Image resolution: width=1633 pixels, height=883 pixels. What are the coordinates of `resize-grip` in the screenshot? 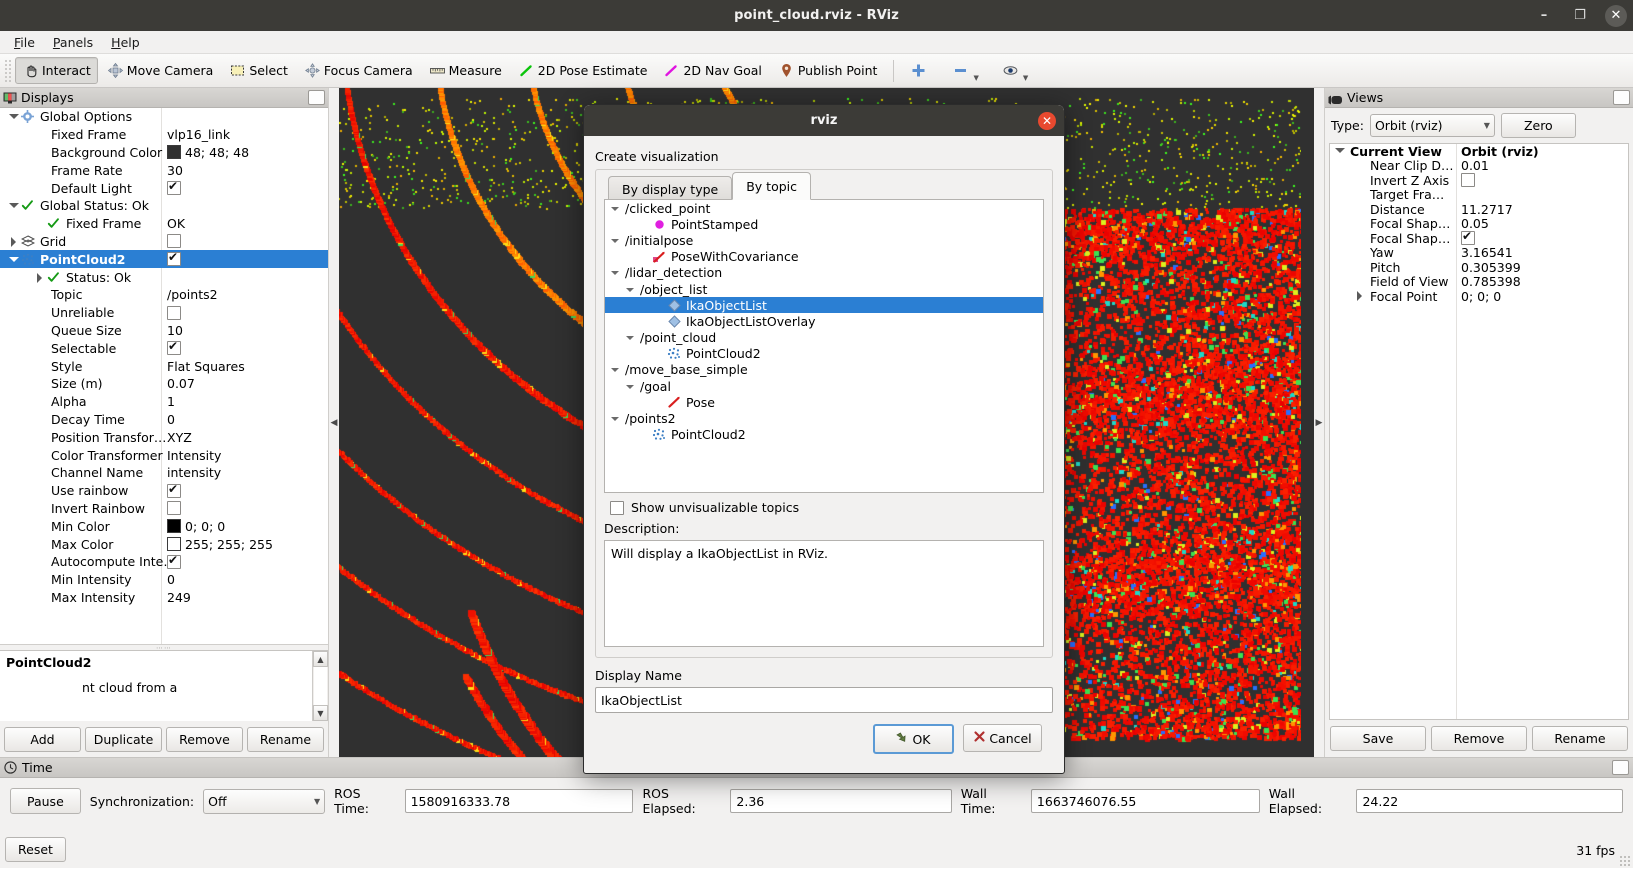 It's located at (1625, 861).